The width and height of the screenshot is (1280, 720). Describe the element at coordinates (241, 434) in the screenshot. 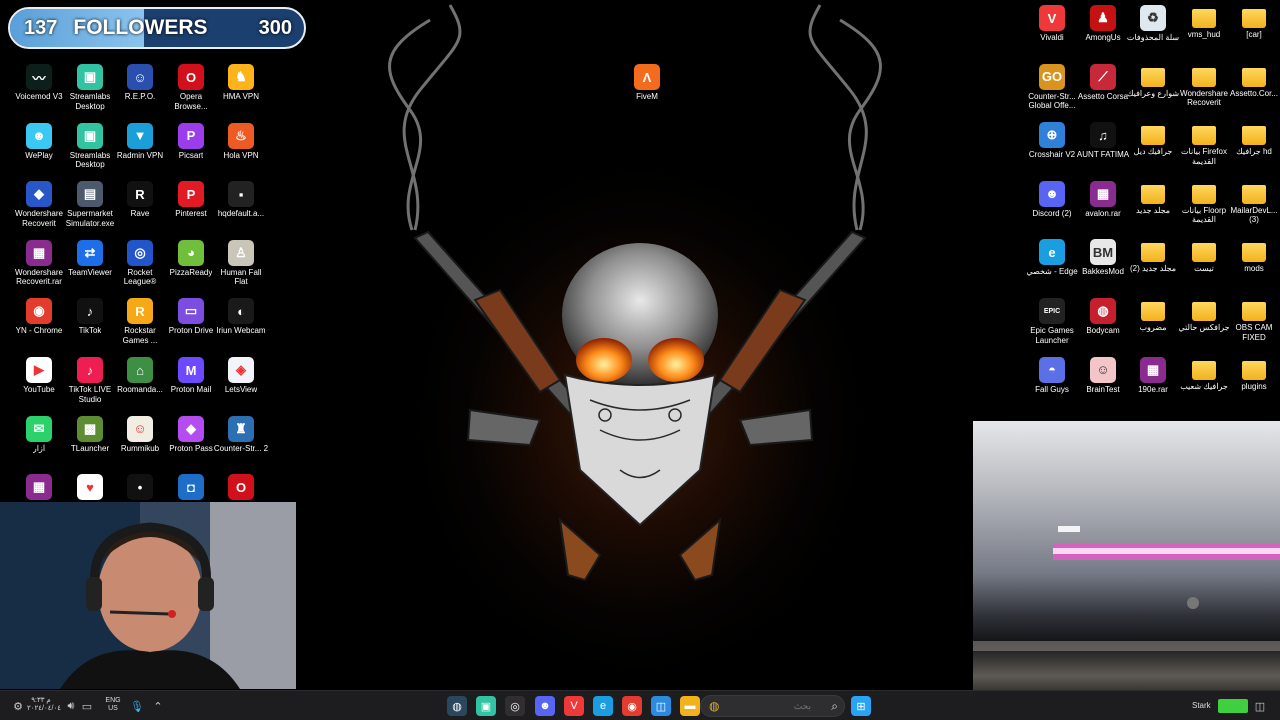

I see `desktop-icon: ♜ Counter-Str... 2` at that location.